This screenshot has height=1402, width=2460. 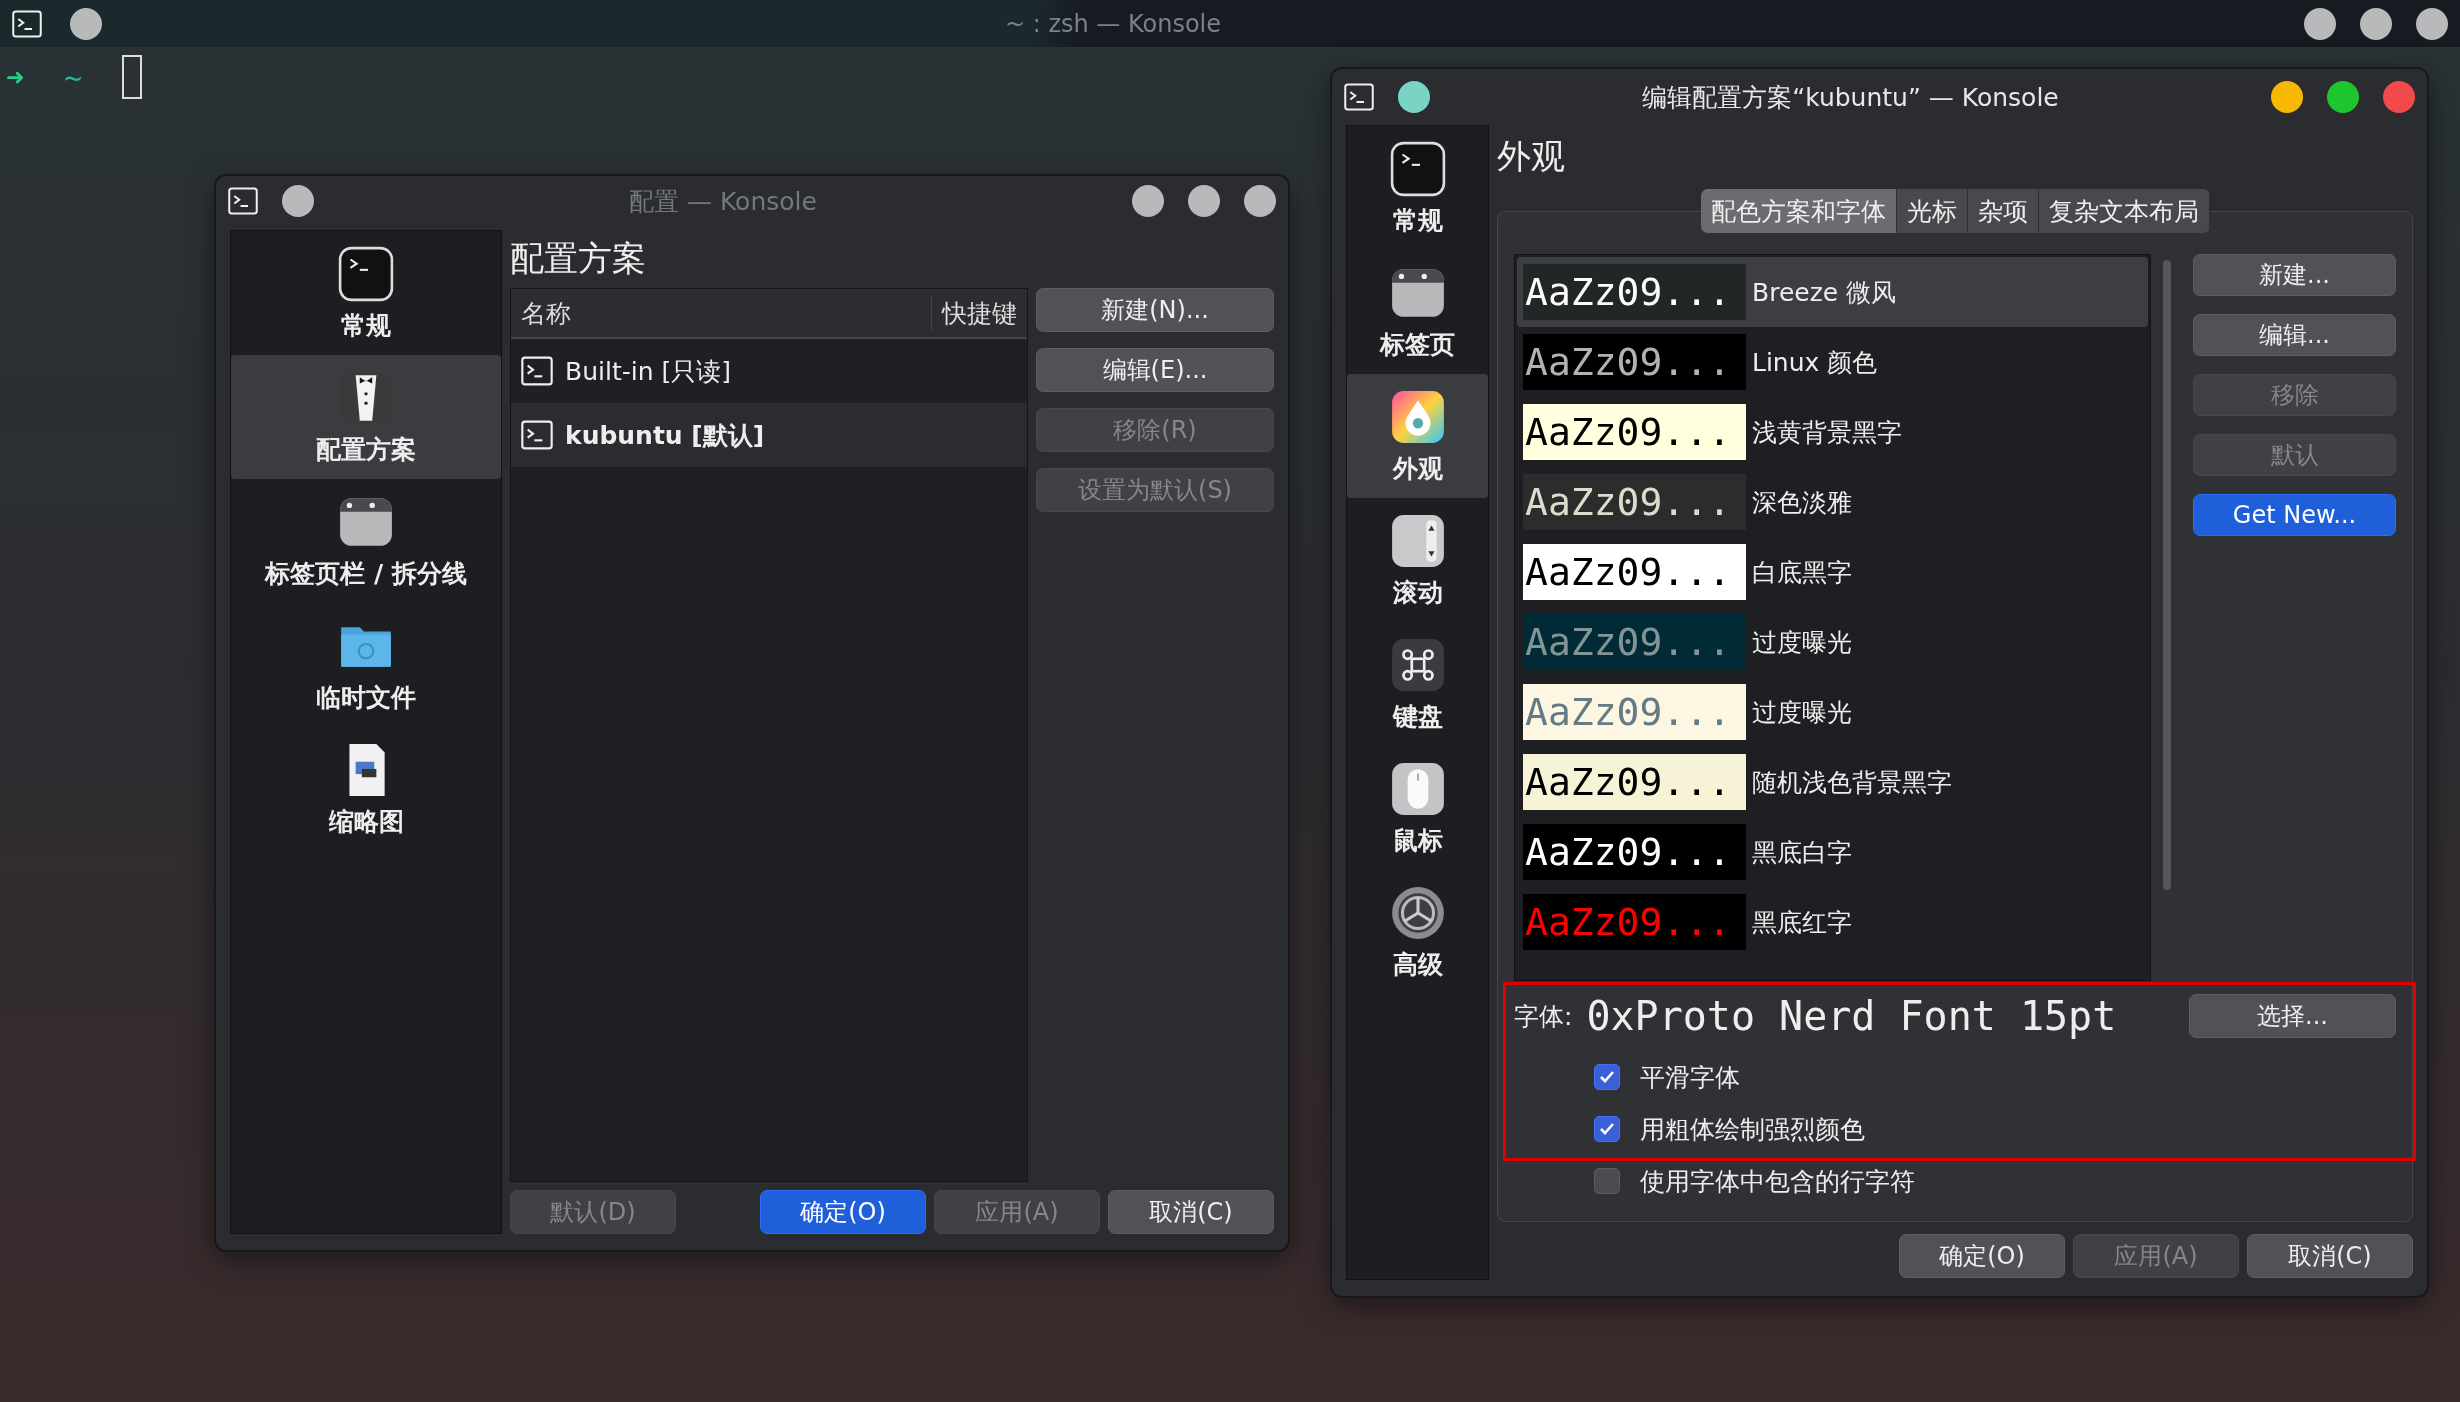 What do you see at coordinates (1802, 572) in the screenshot?
I see `scheme-name: 白底黑字` at bounding box center [1802, 572].